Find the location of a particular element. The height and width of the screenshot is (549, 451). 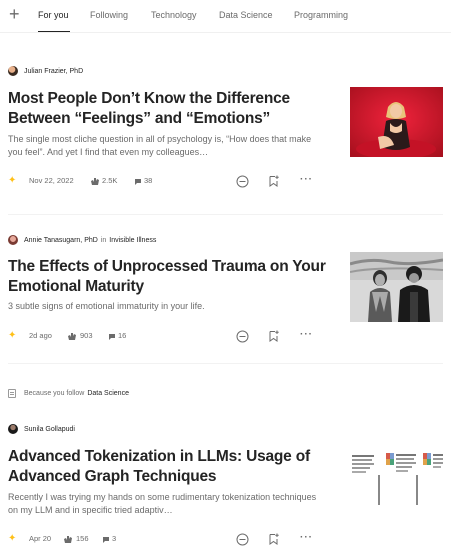

clap-count: 156 is located at coordinates (82, 538).